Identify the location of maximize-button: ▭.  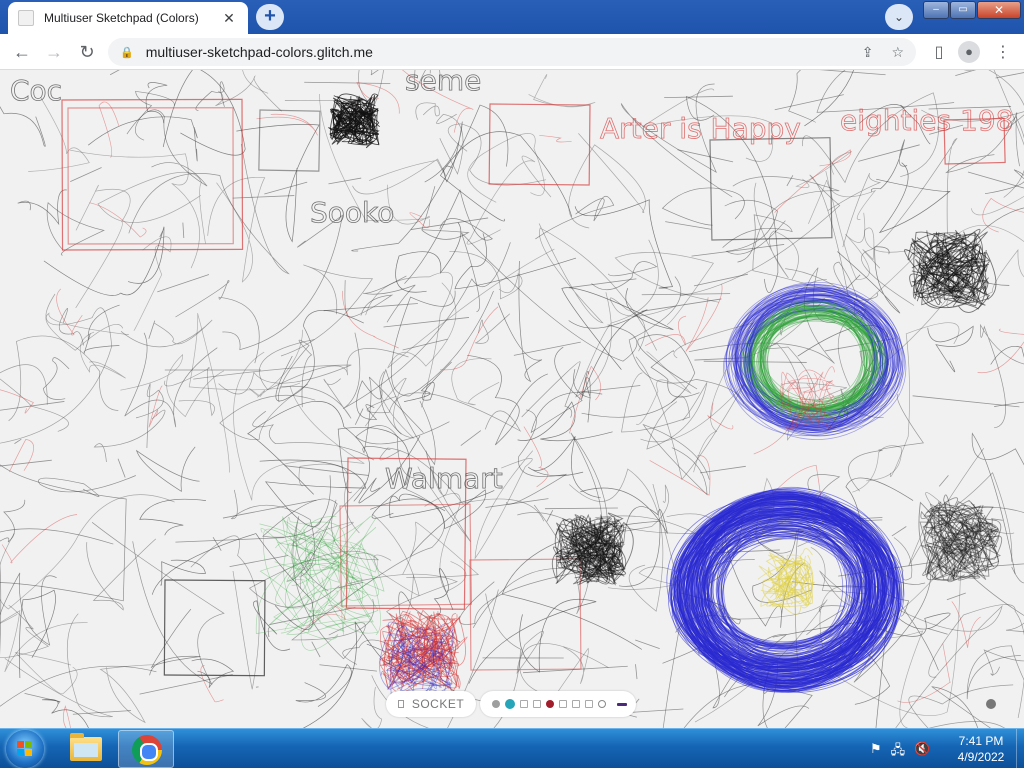
(963, 10).